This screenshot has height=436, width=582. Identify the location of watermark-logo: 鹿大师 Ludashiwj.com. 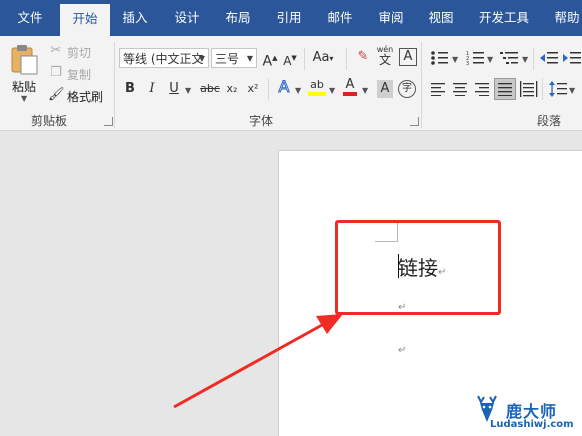
(526, 413).